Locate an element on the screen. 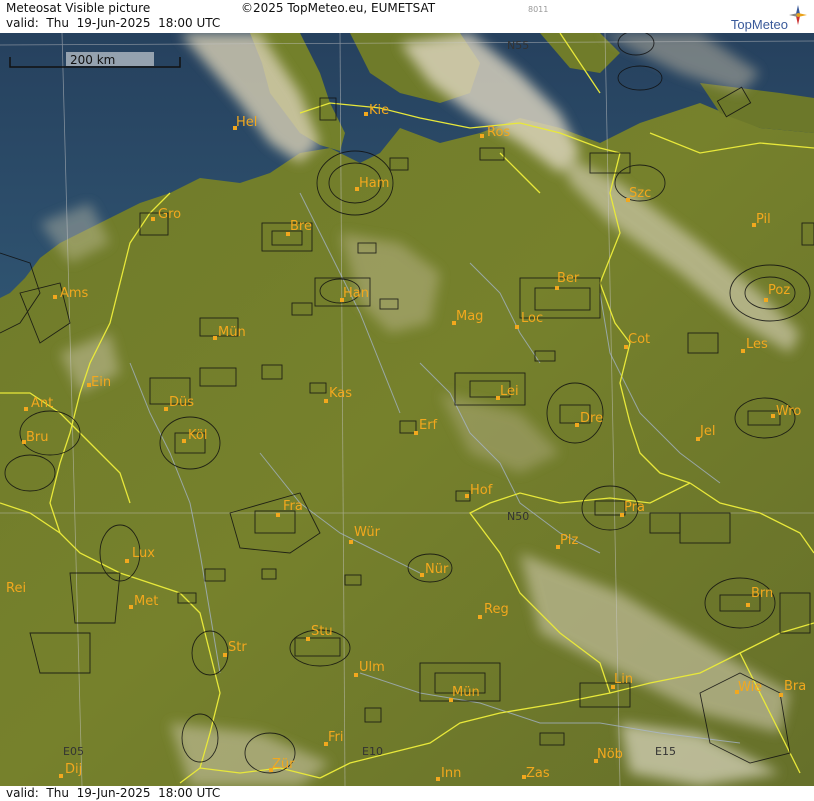 The height and width of the screenshot is (801, 814). city-cot: Cot is located at coordinates (639, 339).